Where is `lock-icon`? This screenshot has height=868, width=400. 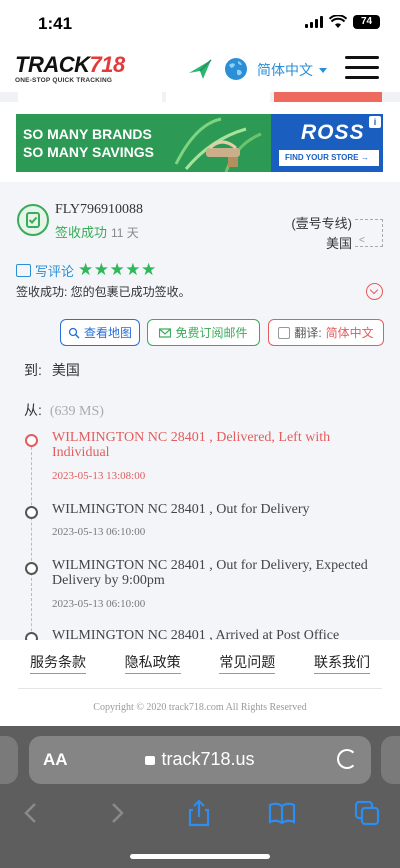
lock-icon is located at coordinates (150, 760).